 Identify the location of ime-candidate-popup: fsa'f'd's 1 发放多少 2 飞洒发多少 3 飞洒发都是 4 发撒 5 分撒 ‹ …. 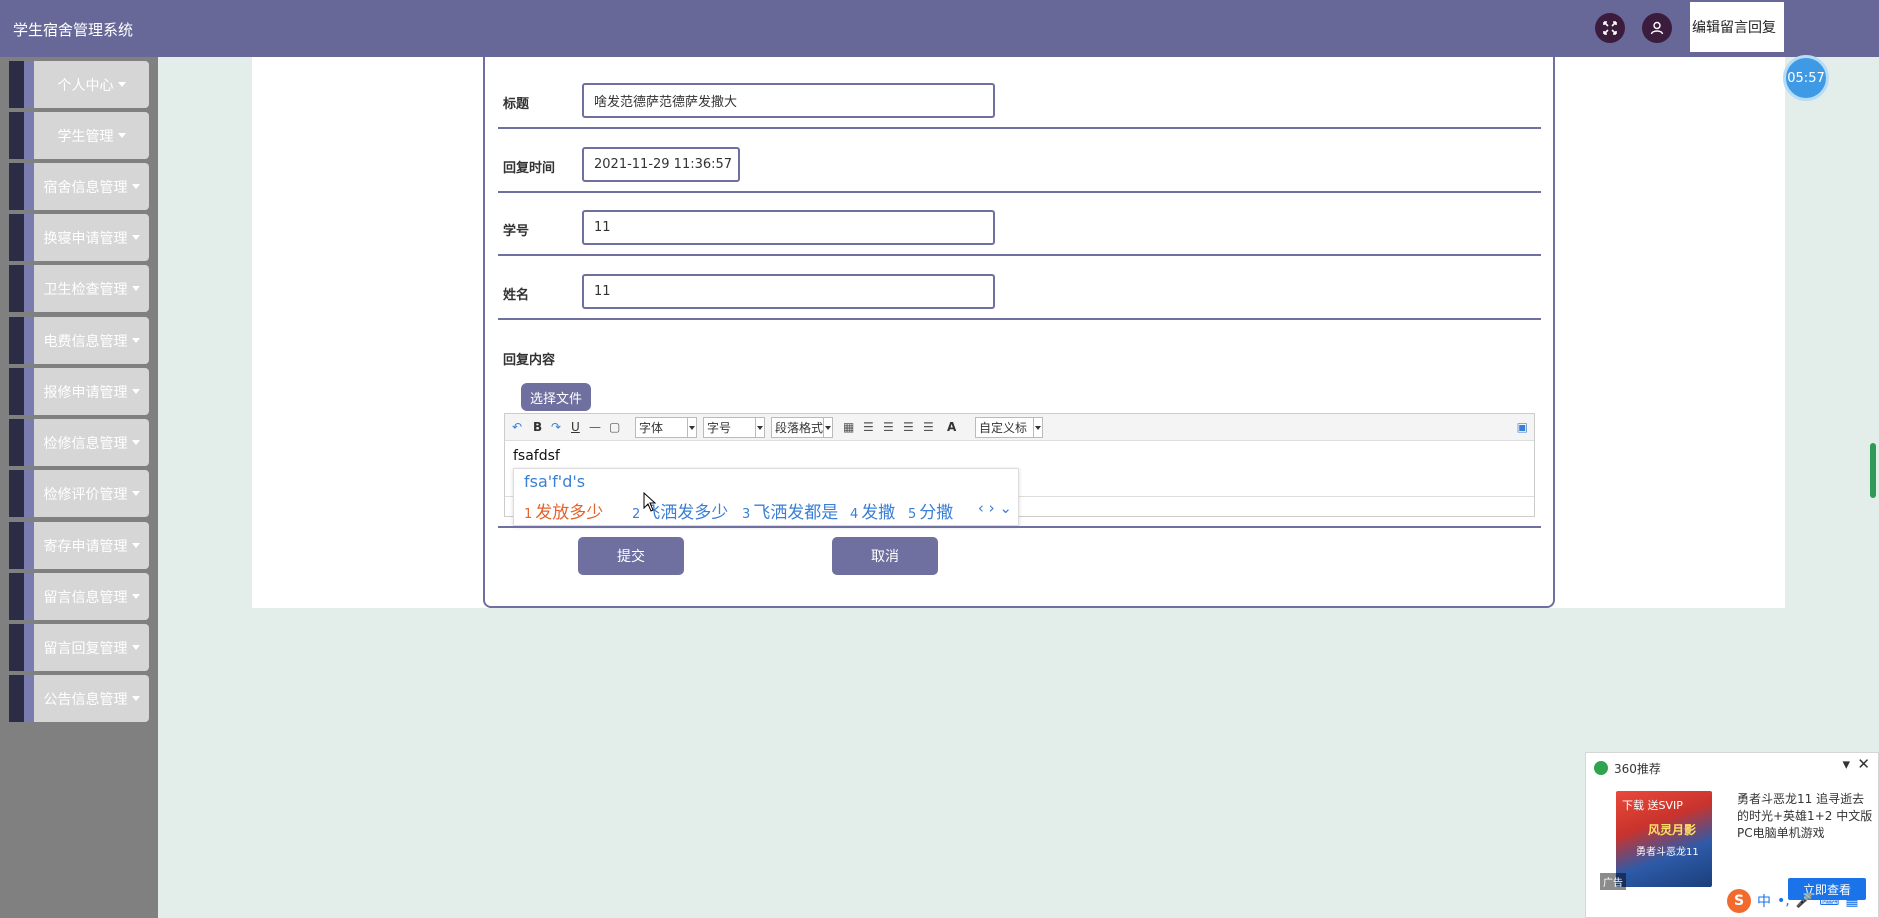
(766, 497).